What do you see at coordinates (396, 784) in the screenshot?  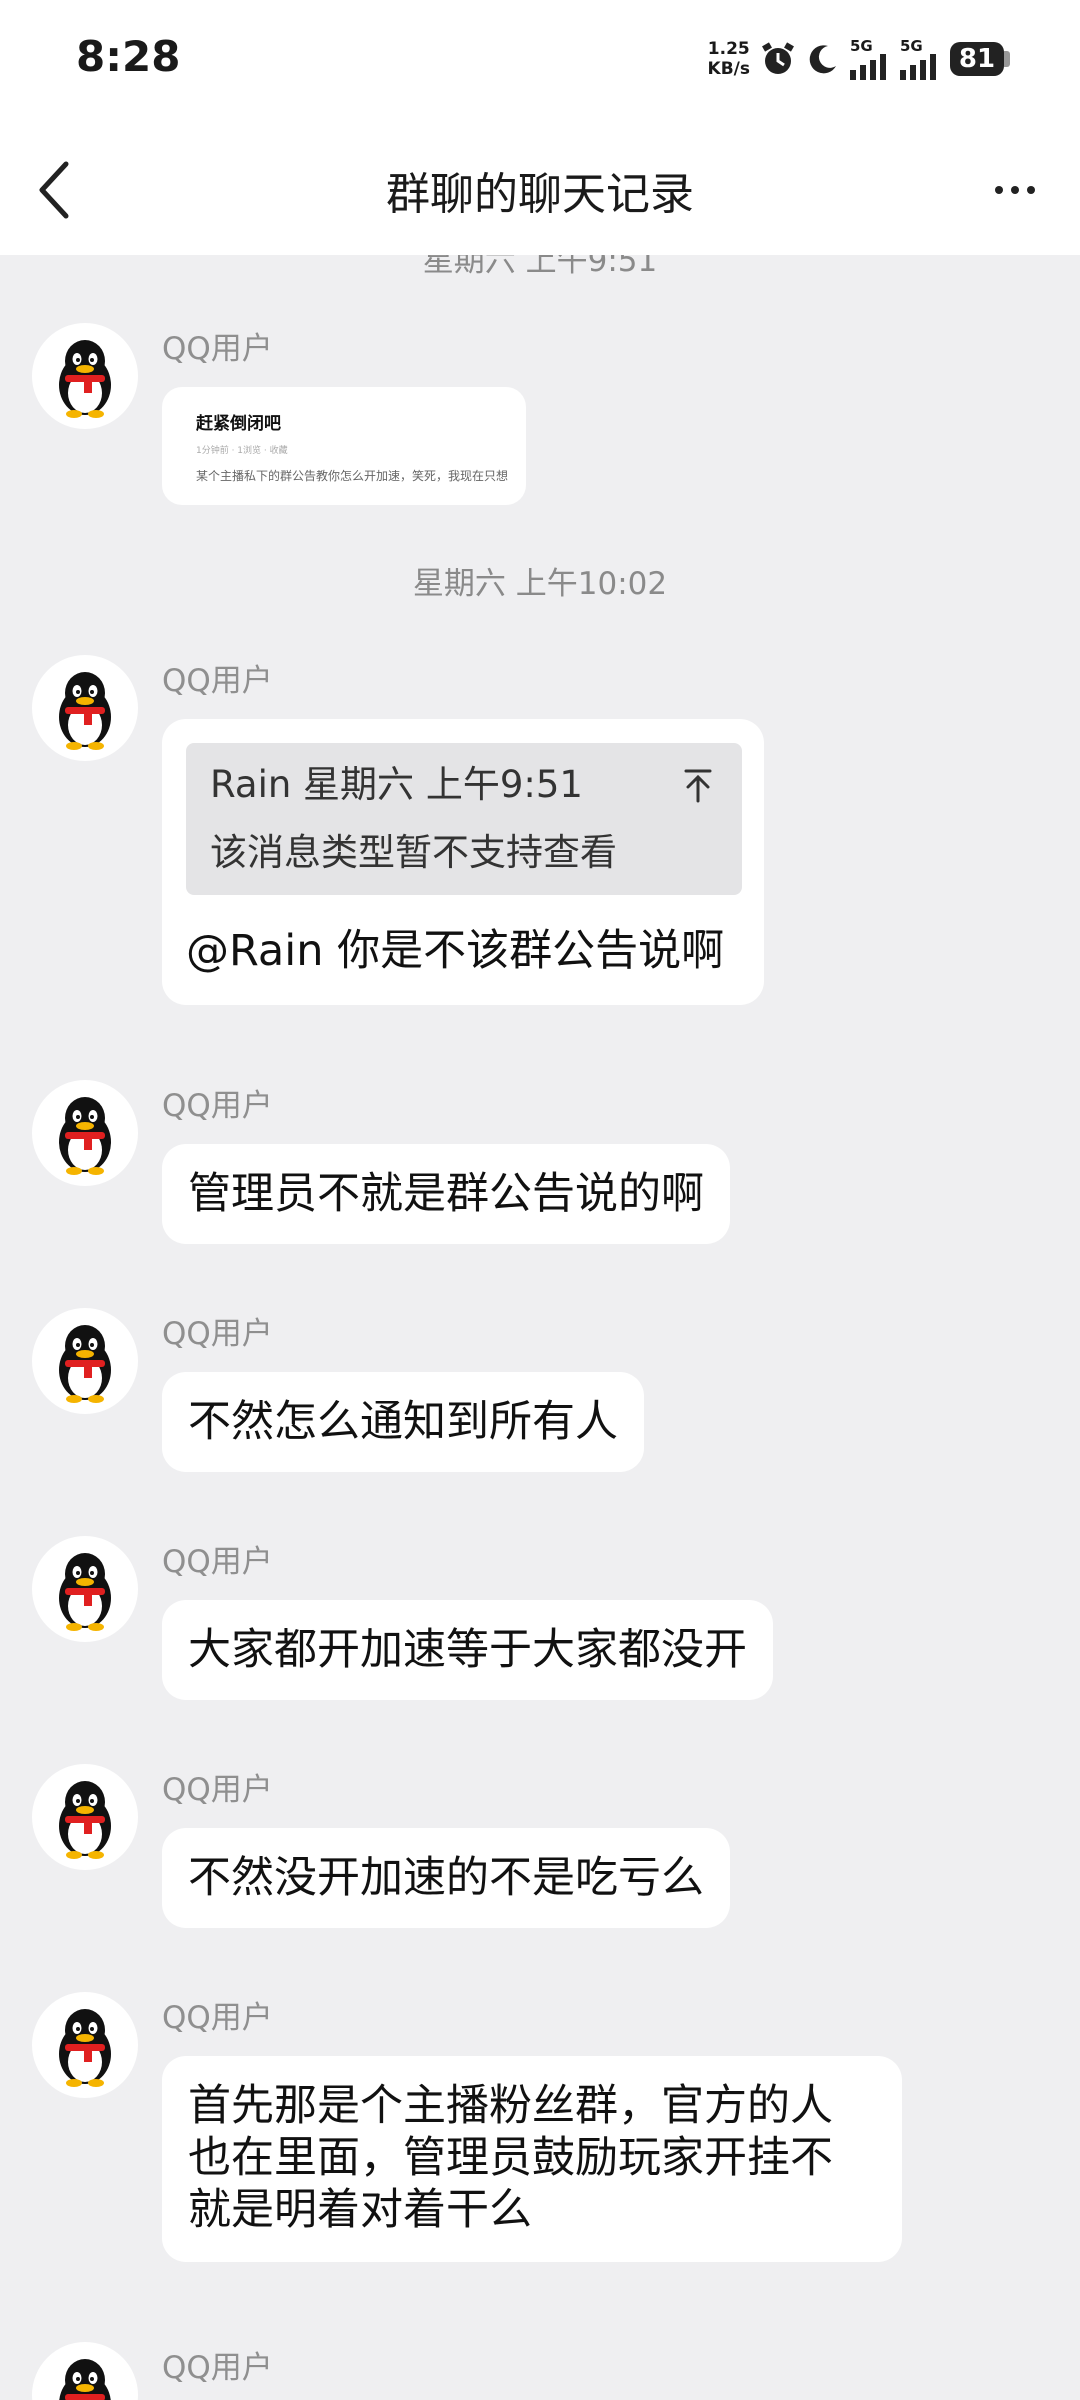 I see `quote-header: Rain 星期六 上午9:51` at bounding box center [396, 784].